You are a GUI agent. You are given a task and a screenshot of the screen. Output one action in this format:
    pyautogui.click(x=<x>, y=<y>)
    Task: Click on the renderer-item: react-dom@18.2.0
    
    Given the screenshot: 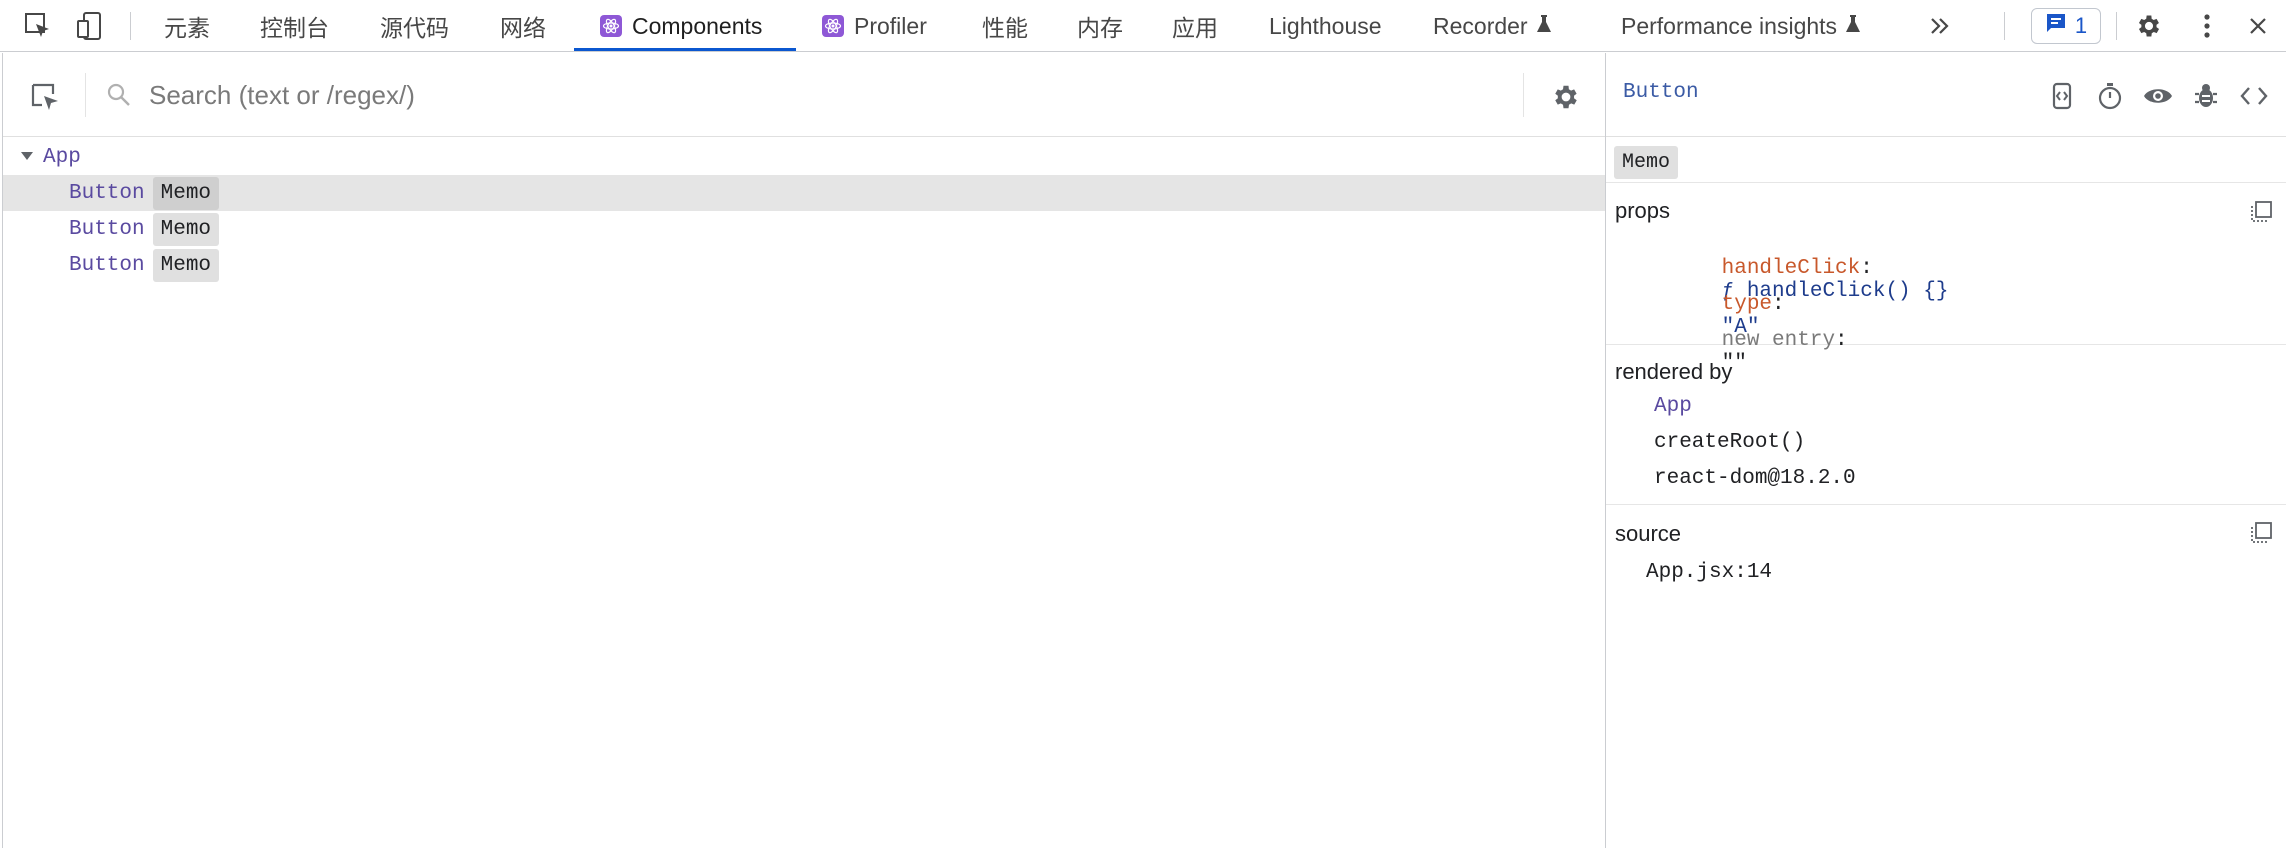 What is the action you would take?
    pyautogui.click(x=1755, y=478)
    